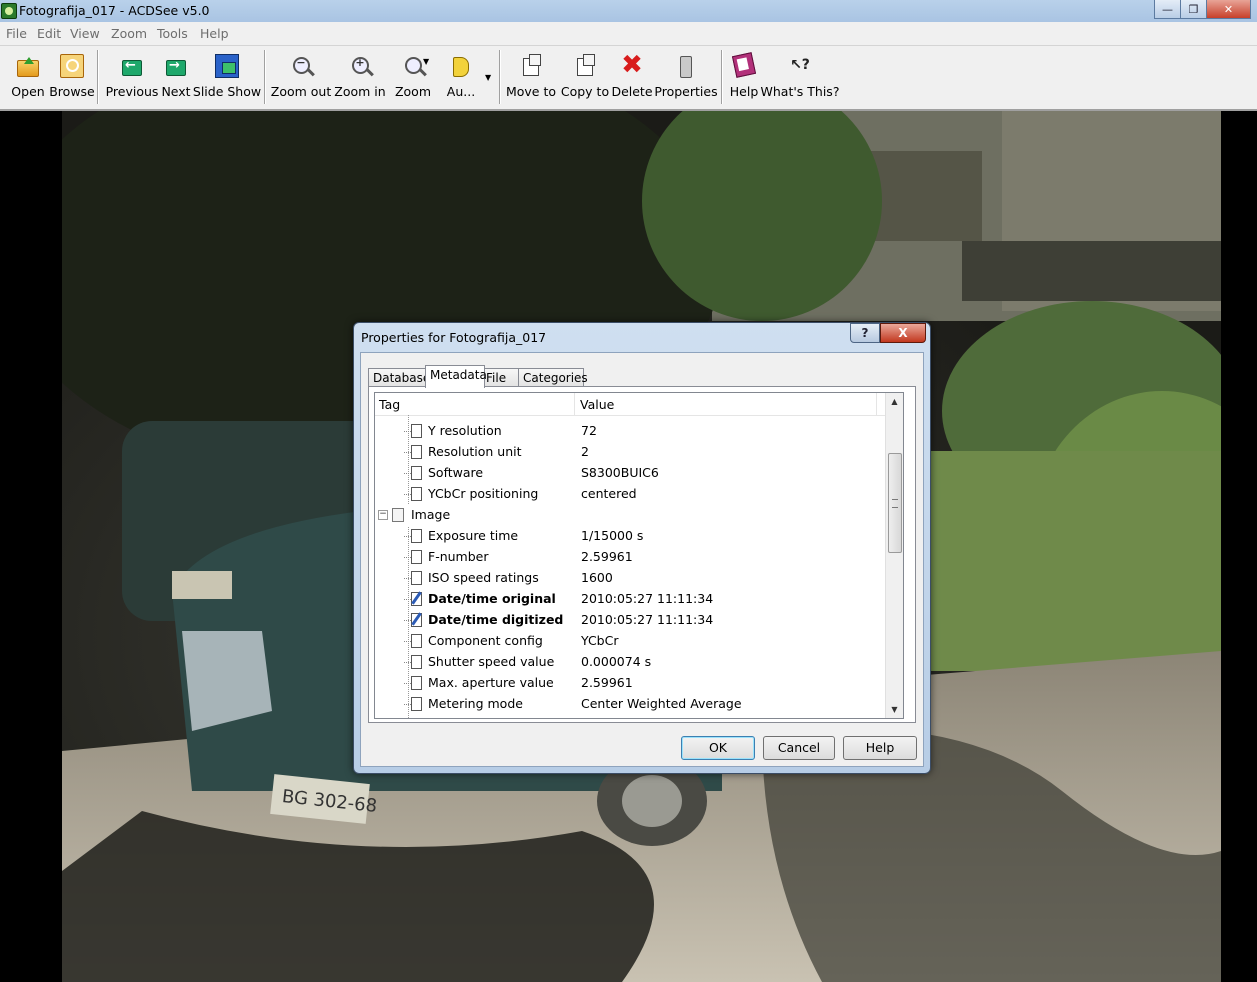  I want to click on whats-this-button: ↖? What's This?, so click(800, 76).